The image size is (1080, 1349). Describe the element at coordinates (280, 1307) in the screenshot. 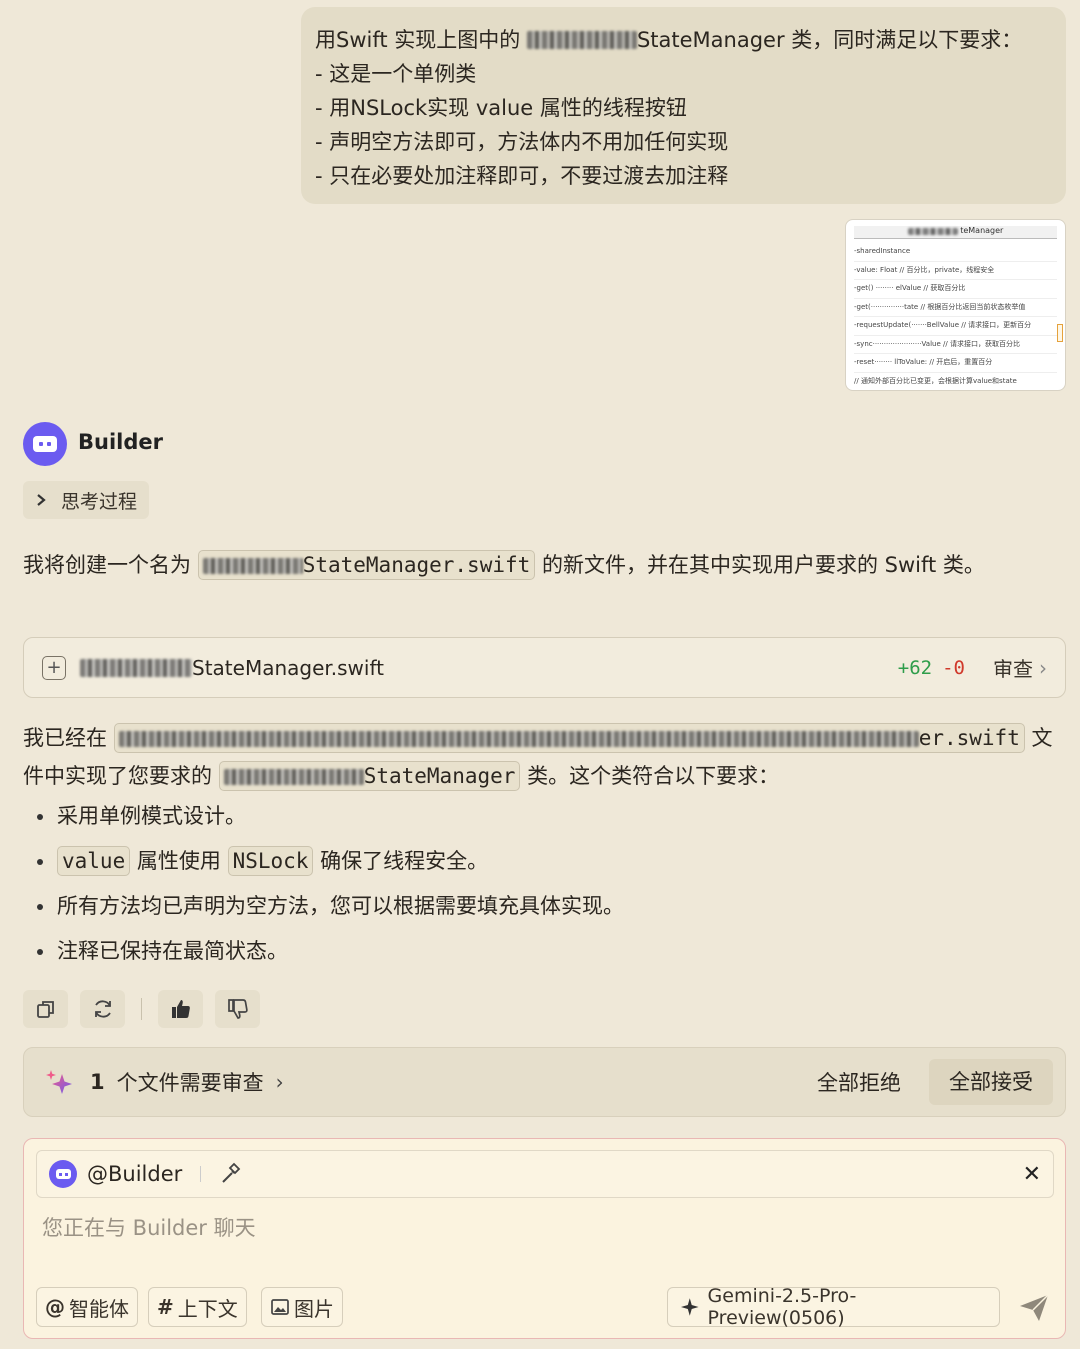

I see `image-icon` at that location.